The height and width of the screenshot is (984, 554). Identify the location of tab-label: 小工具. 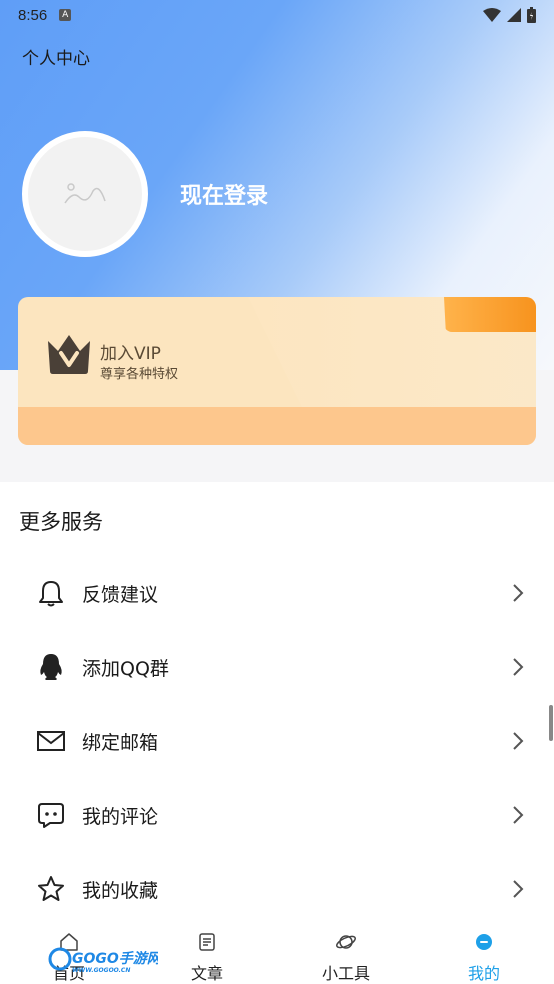
(345, 973).